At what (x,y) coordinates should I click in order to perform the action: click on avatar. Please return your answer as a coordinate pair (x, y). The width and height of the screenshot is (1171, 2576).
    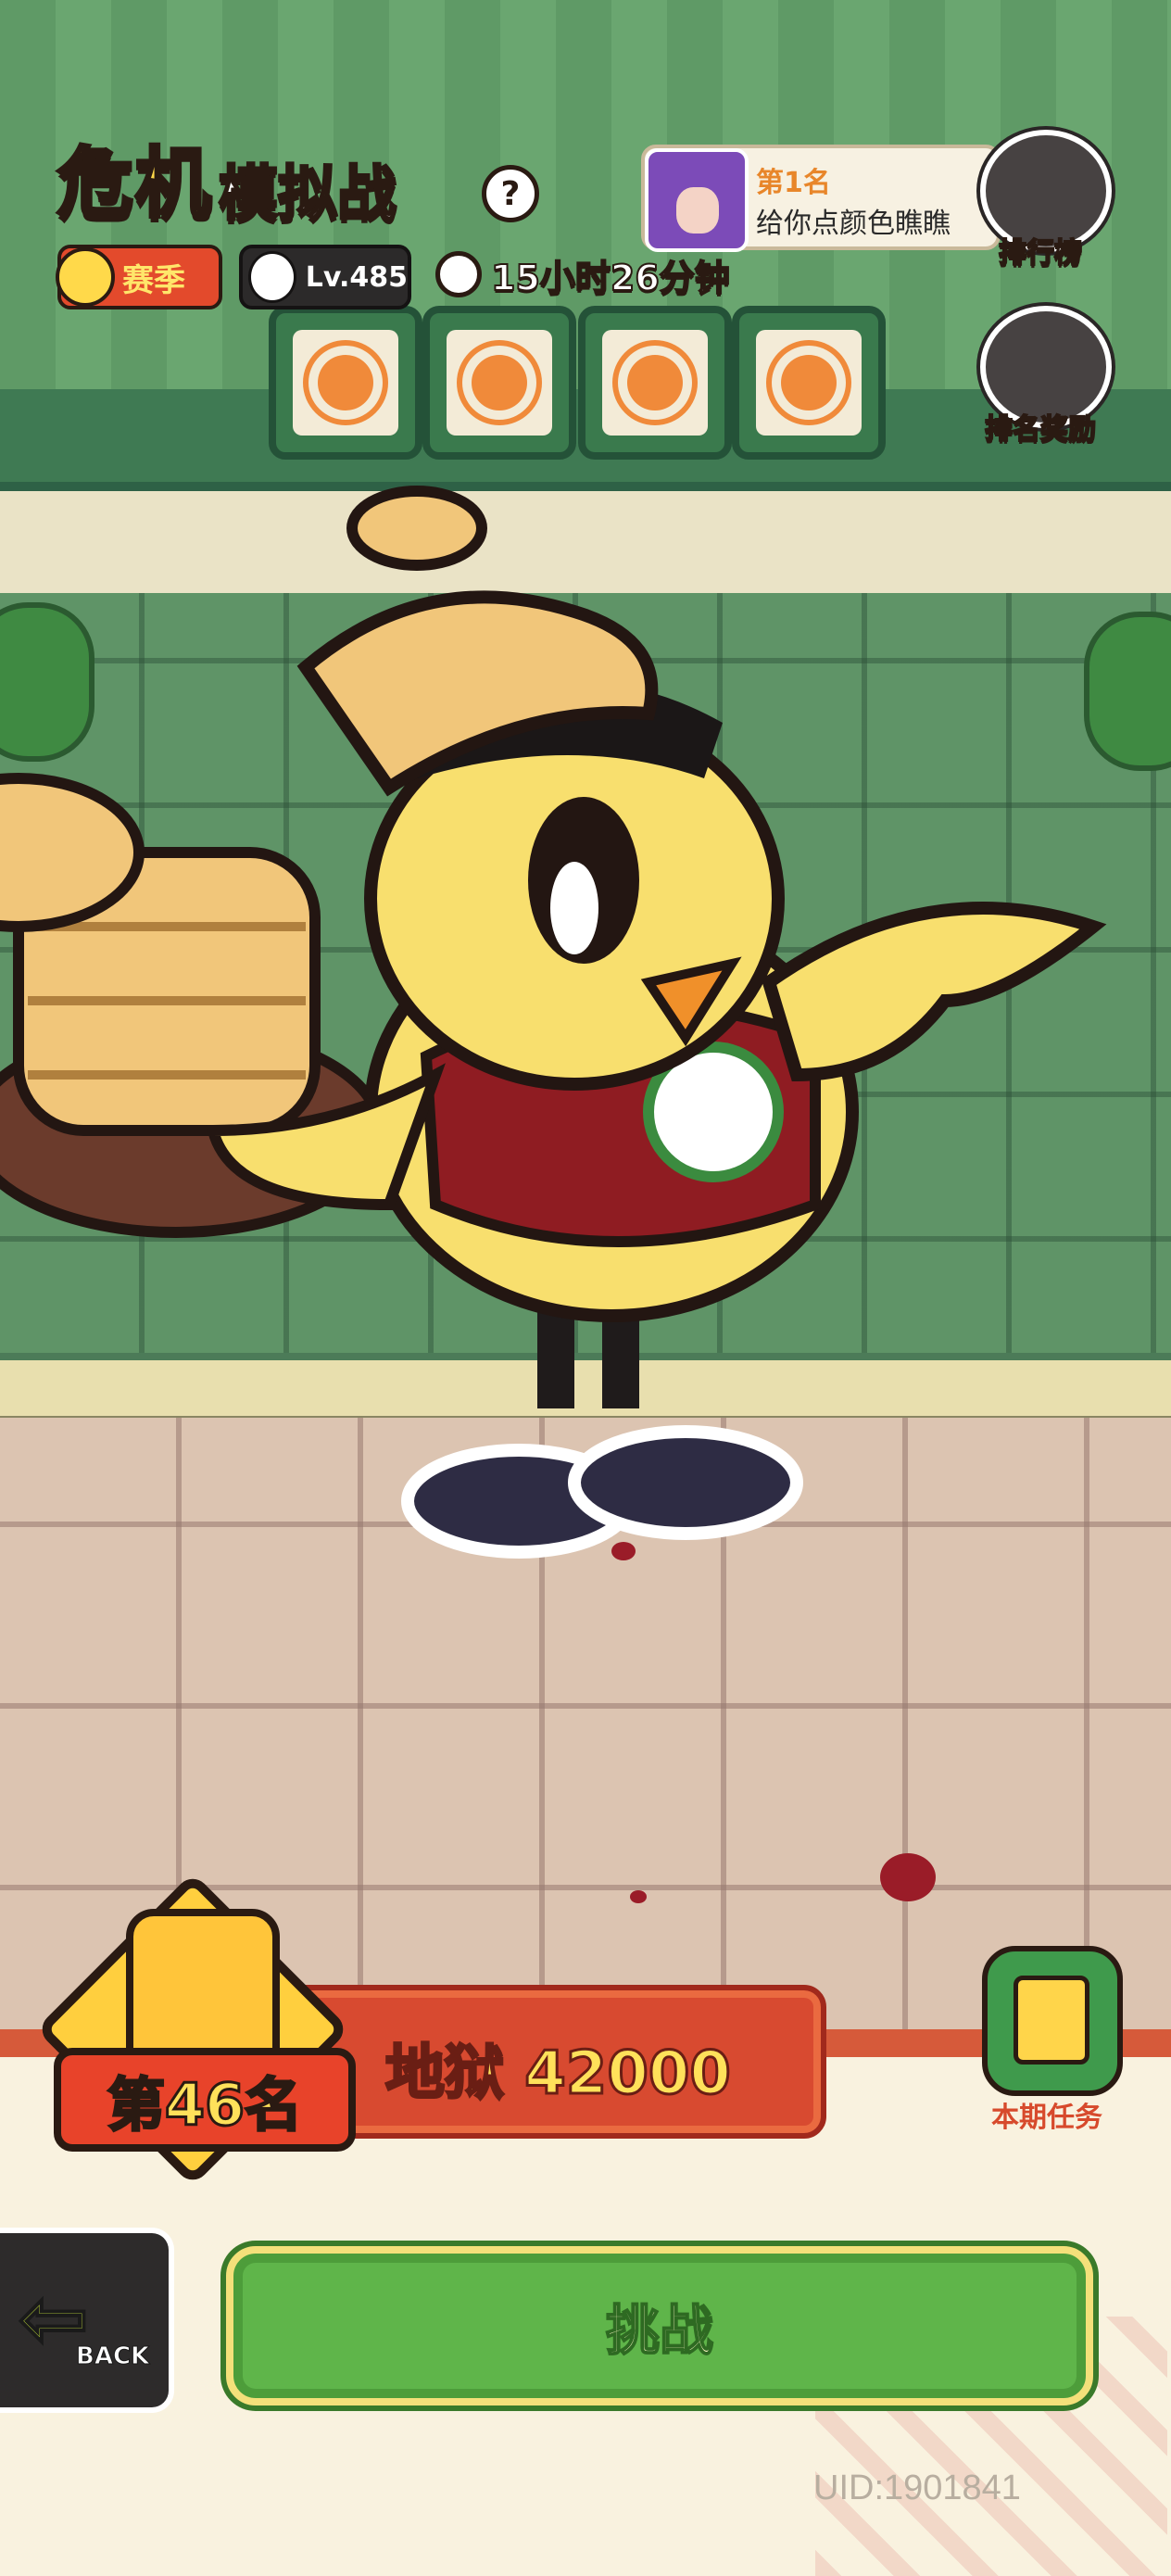
    Looking at the image, I should click on (697, 200).